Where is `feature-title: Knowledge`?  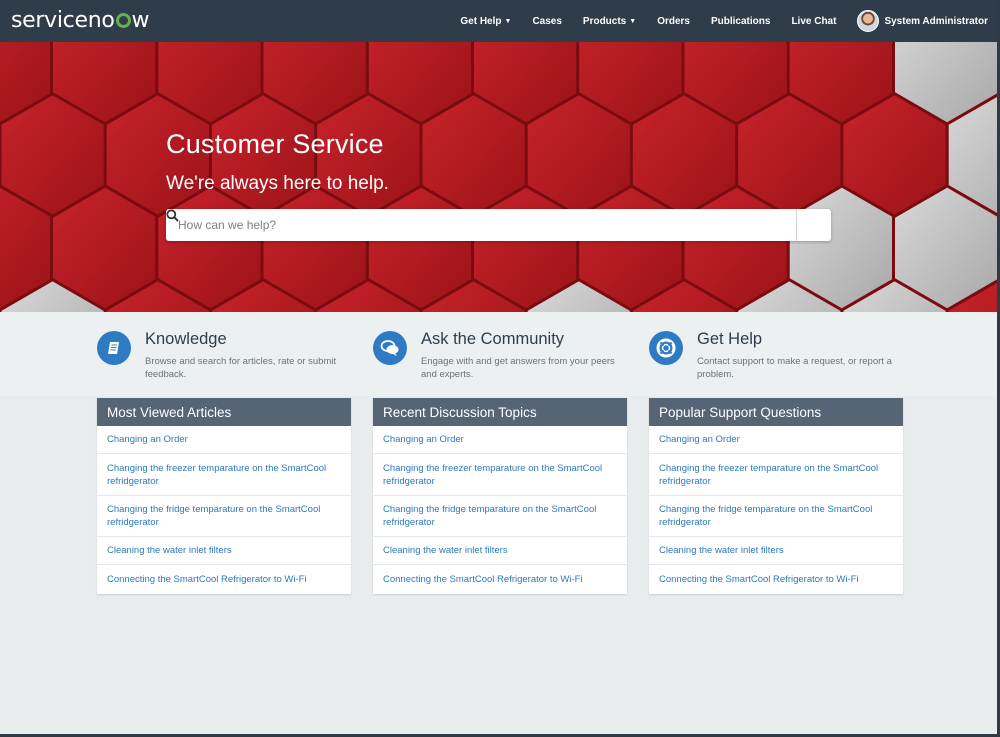 feature-title: Knowledge is located at coordinates (186, 339).